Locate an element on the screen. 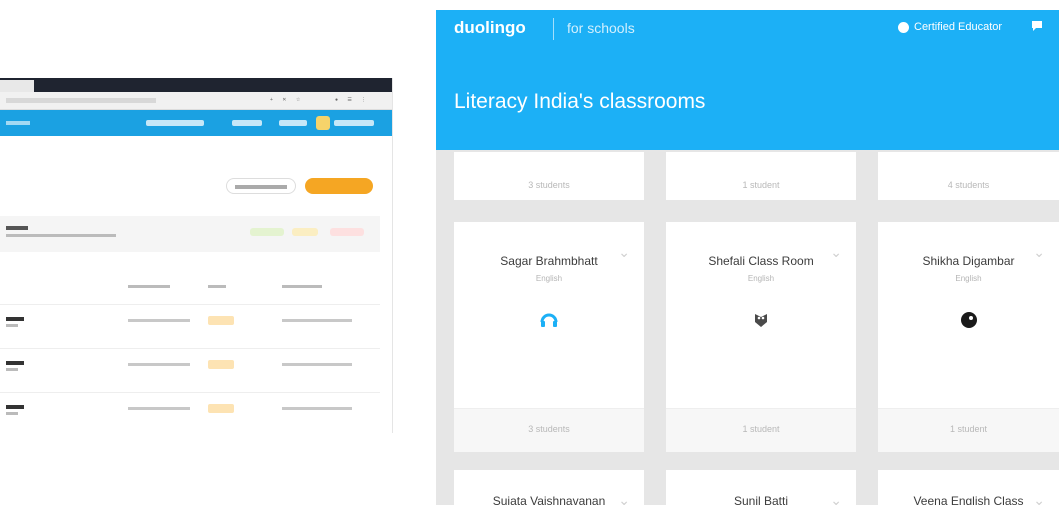 The width and height of the screenshot is (1059, 505). classroom-name: Veena English Class is located at coordinates (968, 499).